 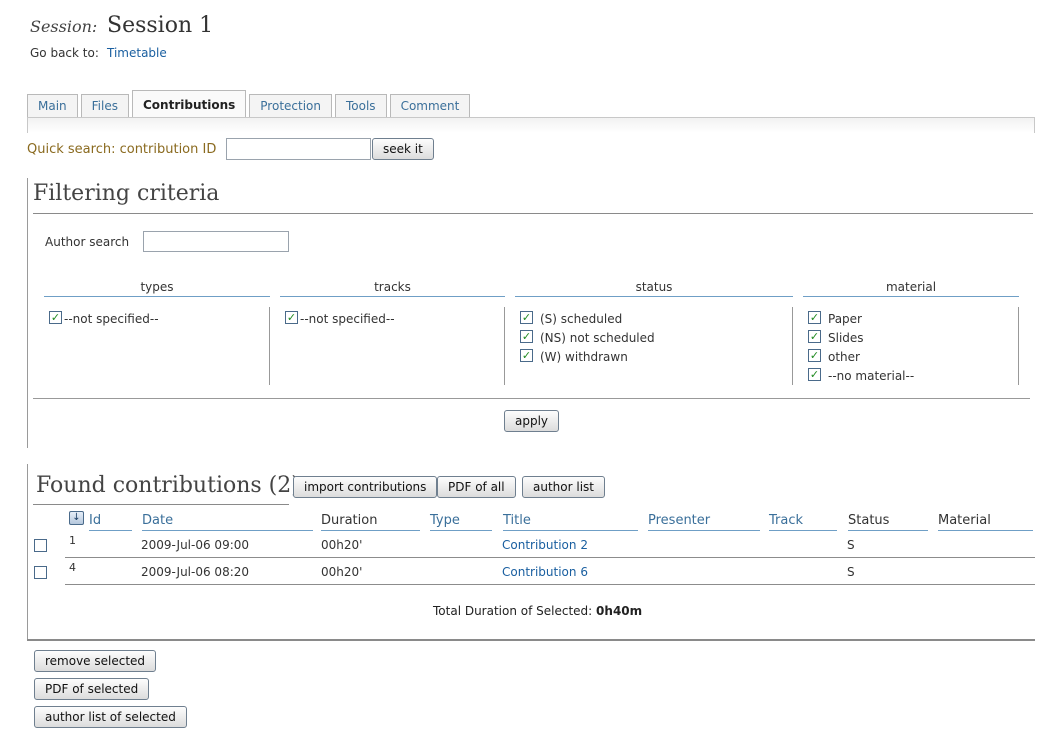 What do you see at coordinates (654, 288) in the screenshot?
I see `status-header: status` at bounding box center [654, 288].